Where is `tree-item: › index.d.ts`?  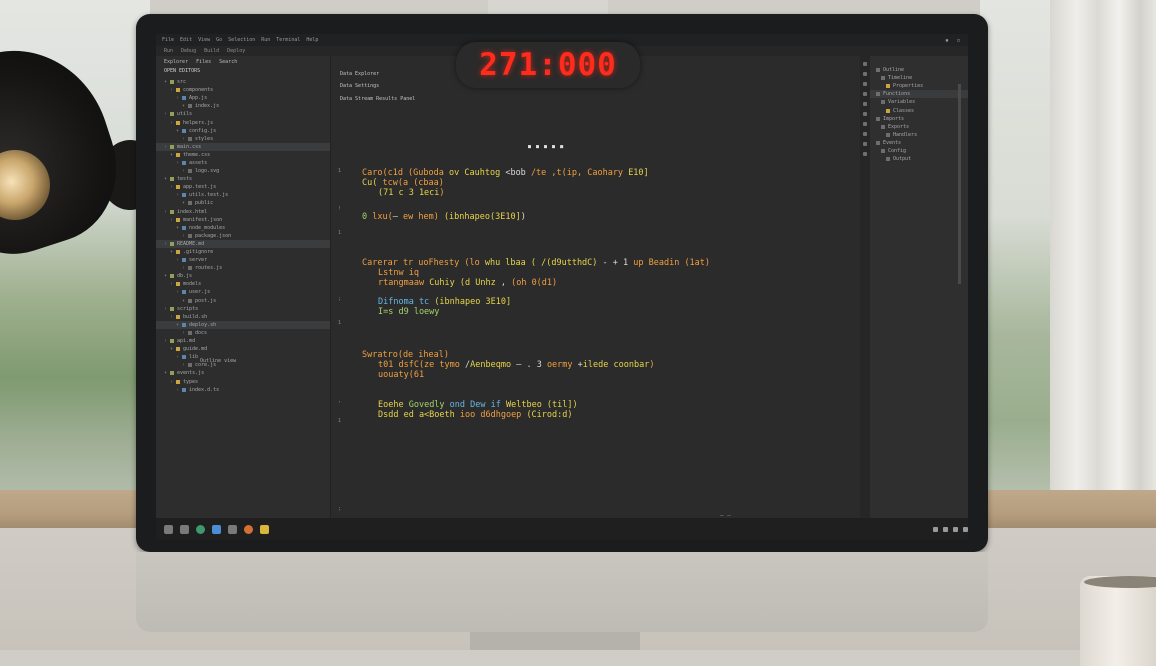 tree-item: › index.d.ts is located at coordinates (243, 390).